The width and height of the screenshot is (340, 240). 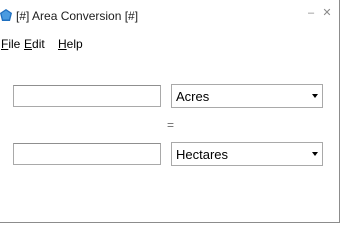 What do you see at coordinates (77, 16) in the screenshot?
I see `window-title: [#] Area Conversion [#]` at bounding box center [77, 16].